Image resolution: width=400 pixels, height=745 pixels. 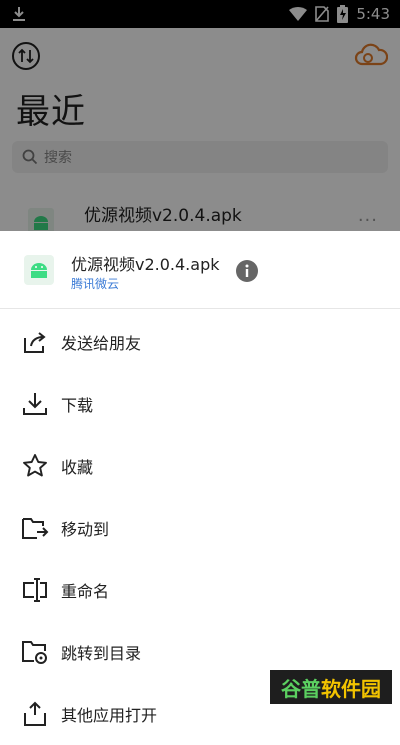 I want to click on menu-item-label: 收藏, so click(x=77, y=467).